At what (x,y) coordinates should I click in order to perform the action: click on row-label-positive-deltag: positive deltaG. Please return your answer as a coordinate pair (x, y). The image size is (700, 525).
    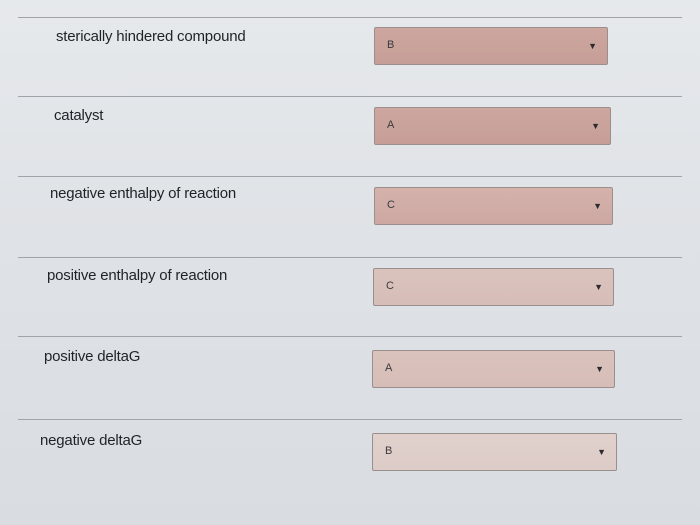
    Looking at the image, I should click on (92, 356).